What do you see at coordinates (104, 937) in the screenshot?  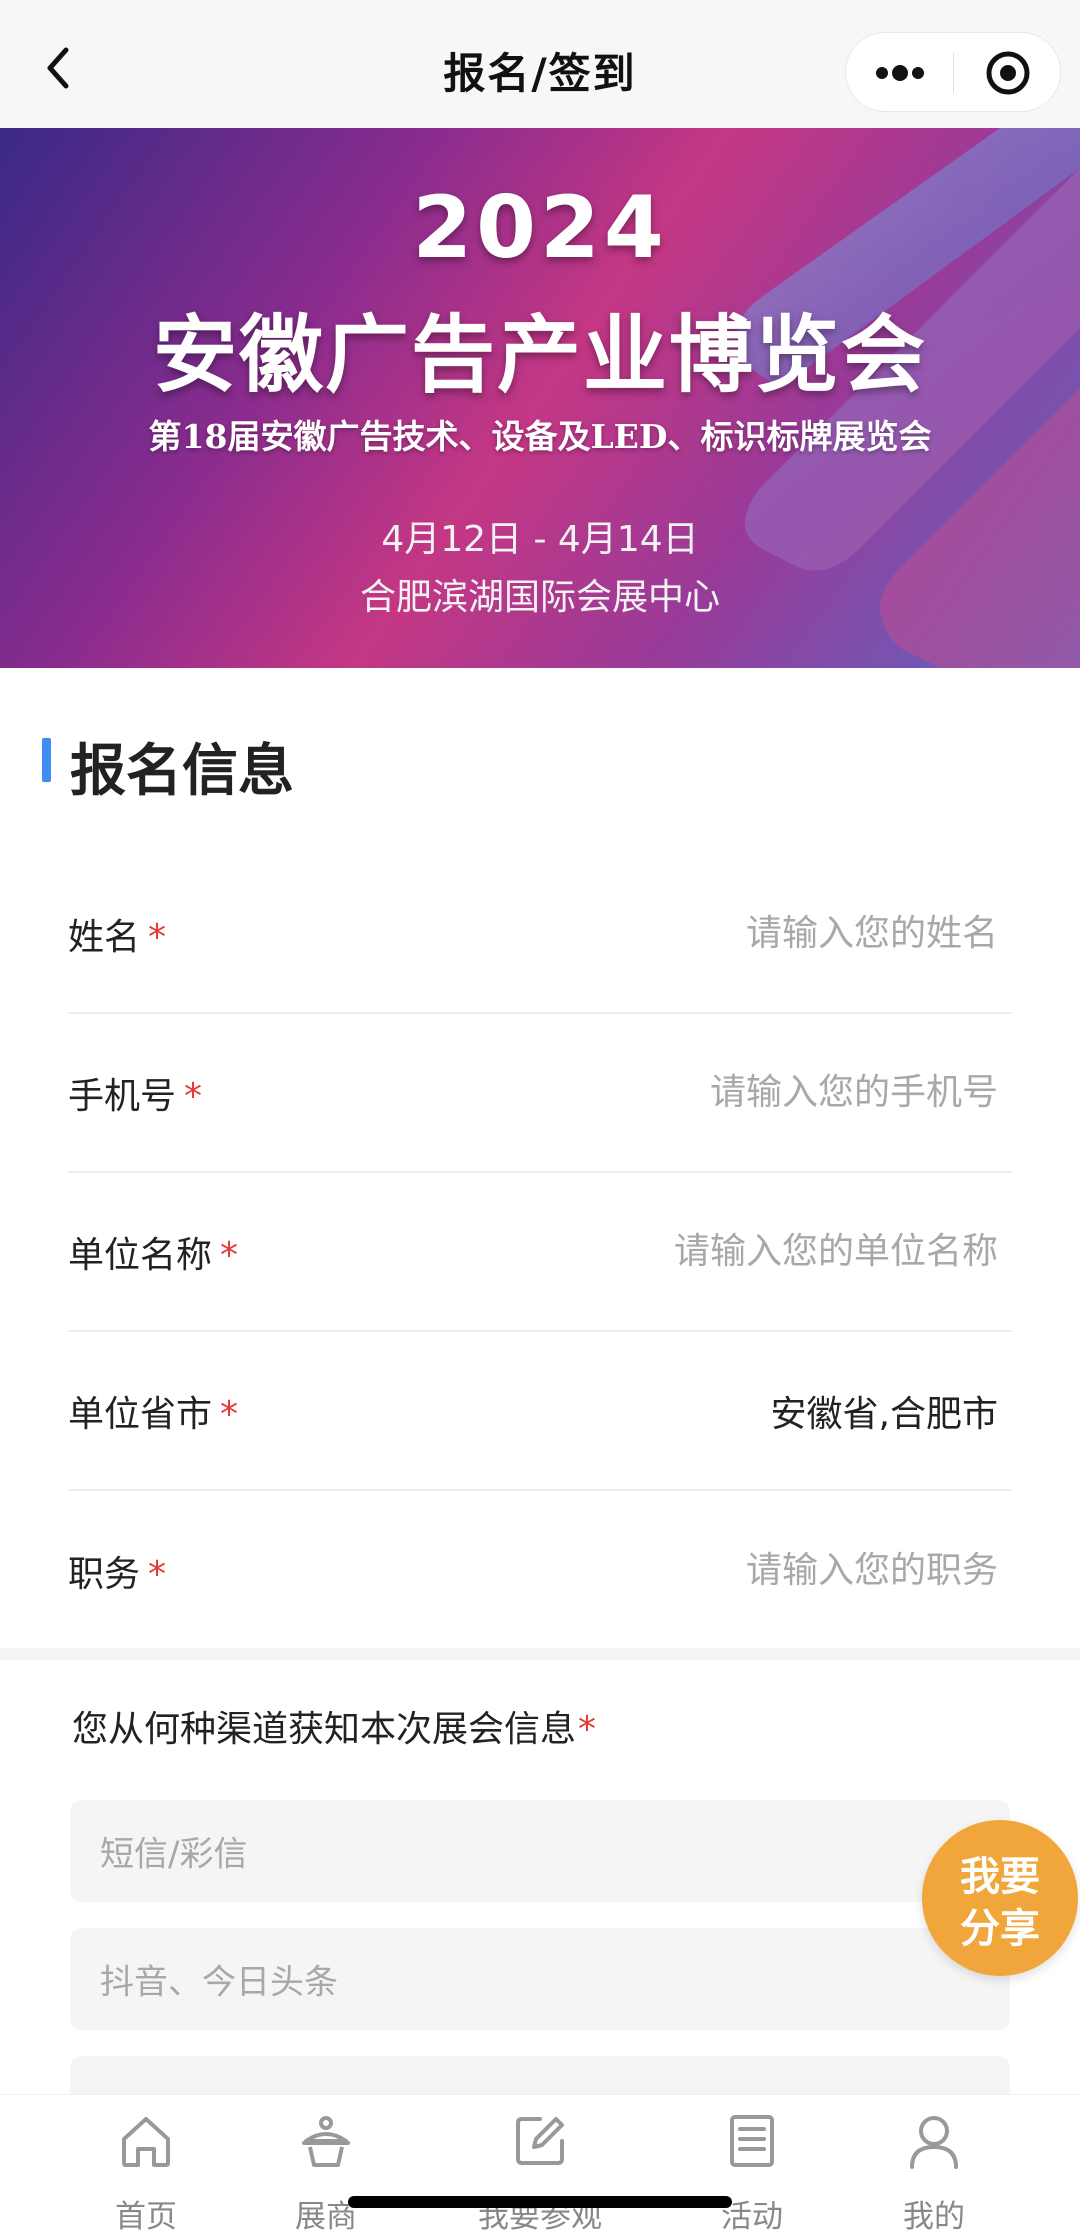 I see `field-label-text: 姓名` at bounding box center [104, 937].